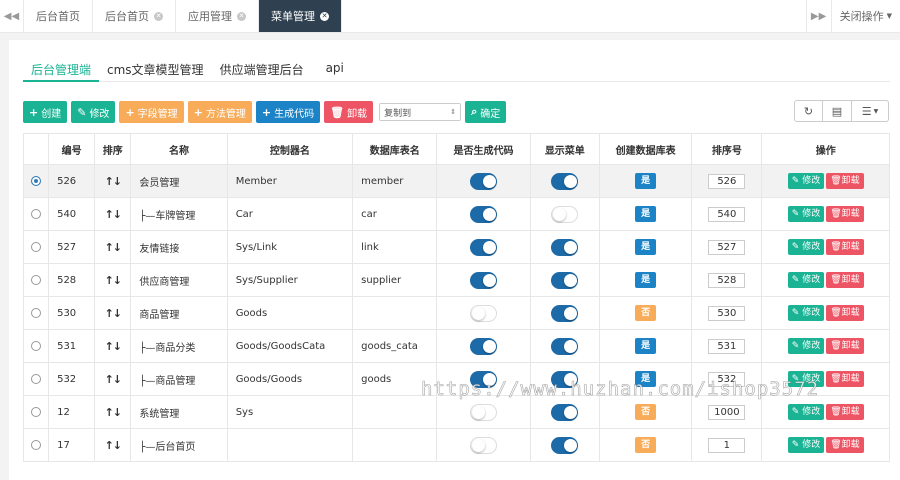 The width and height of the screenshot is (900, 480). What do you see at coordinates (483, 149) in the screenshot?
I see `column-header: 是否生成代码` at bounding box center [483, 149].